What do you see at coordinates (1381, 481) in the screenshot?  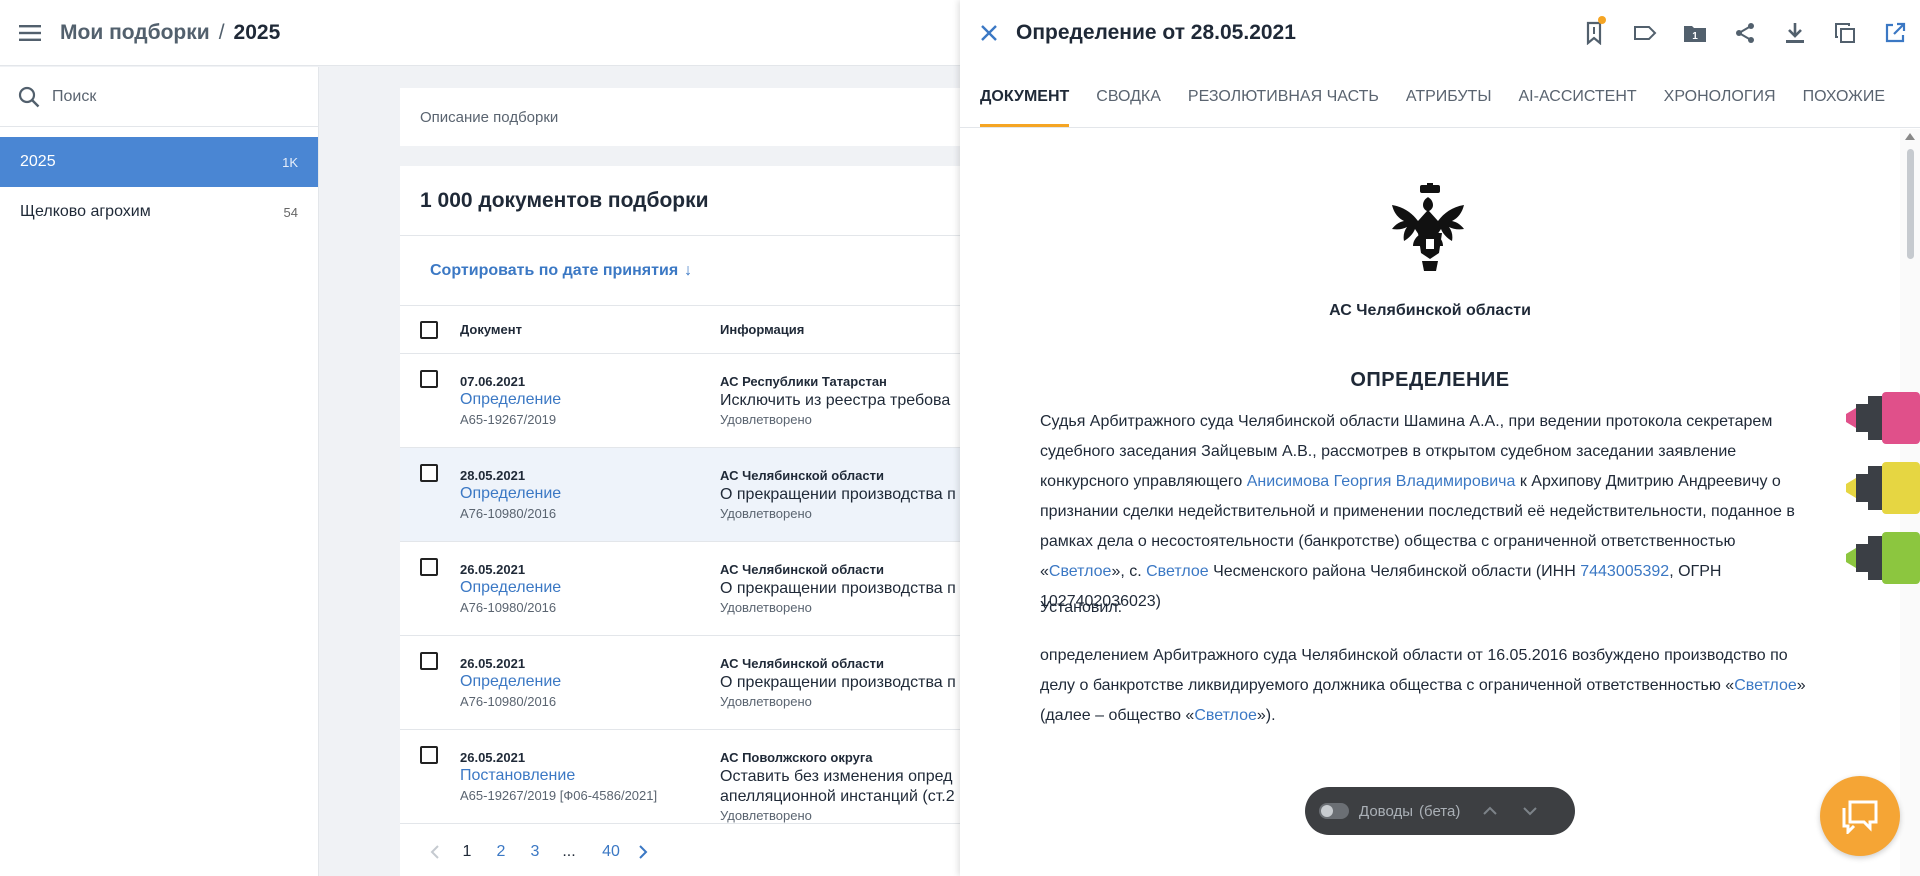 I see `person-link: Анисимова Георгия Владимировича` at bounding box center [1381, 481].